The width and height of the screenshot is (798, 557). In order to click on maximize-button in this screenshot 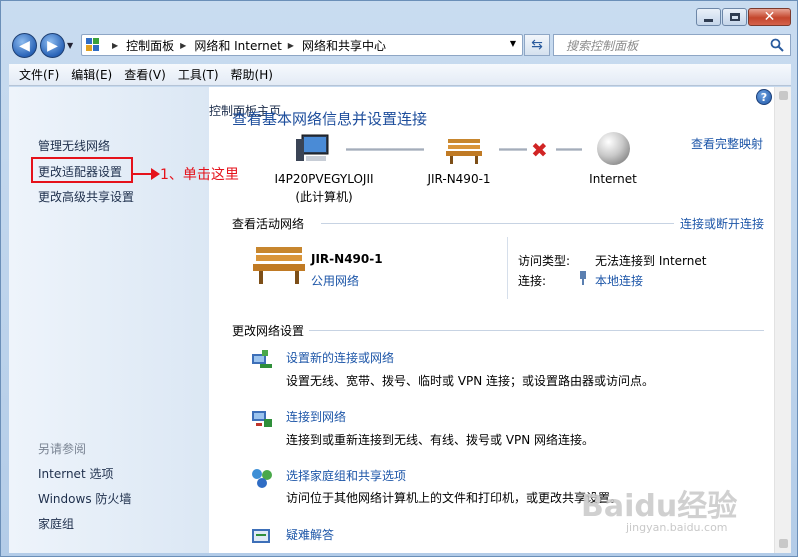, I will do `click(734, 17)`.